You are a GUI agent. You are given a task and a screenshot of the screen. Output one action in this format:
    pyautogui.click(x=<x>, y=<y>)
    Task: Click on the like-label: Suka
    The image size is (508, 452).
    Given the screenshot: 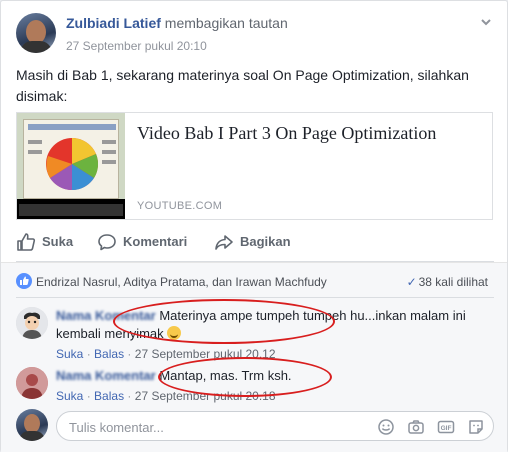 What is the action you would take?
    pyautogui.click(x=58, y=241)
    